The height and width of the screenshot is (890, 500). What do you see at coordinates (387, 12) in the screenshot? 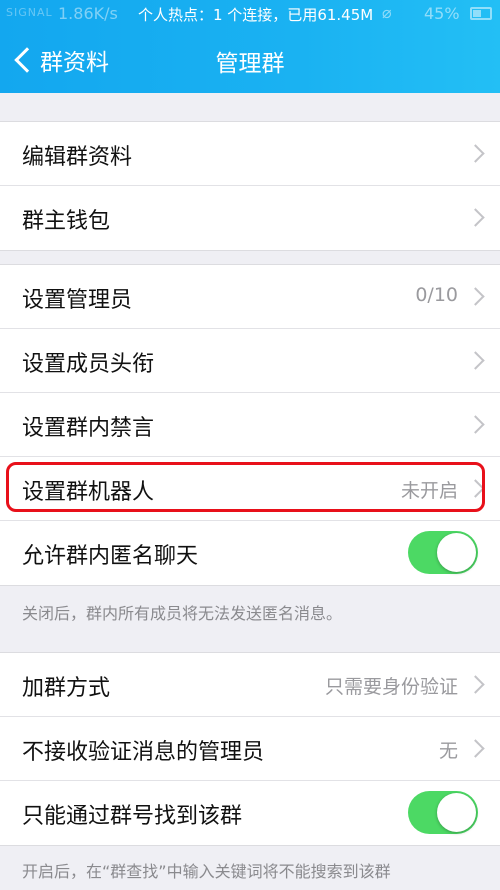
I see `mute-icon: ⌀` at bounding box center [387, 12].